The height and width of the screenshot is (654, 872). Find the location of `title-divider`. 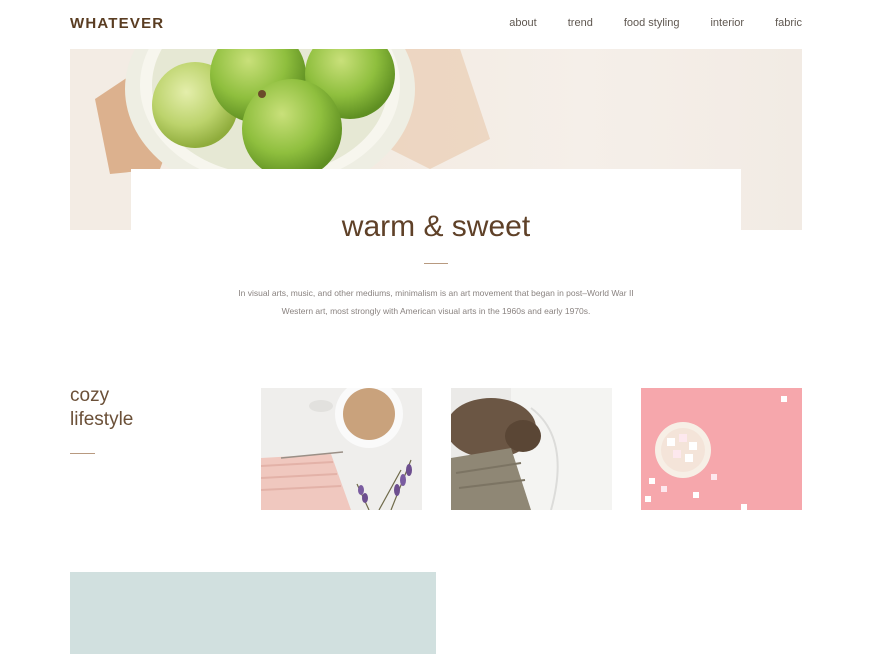

title-divider is located at coordinates (436, 263).